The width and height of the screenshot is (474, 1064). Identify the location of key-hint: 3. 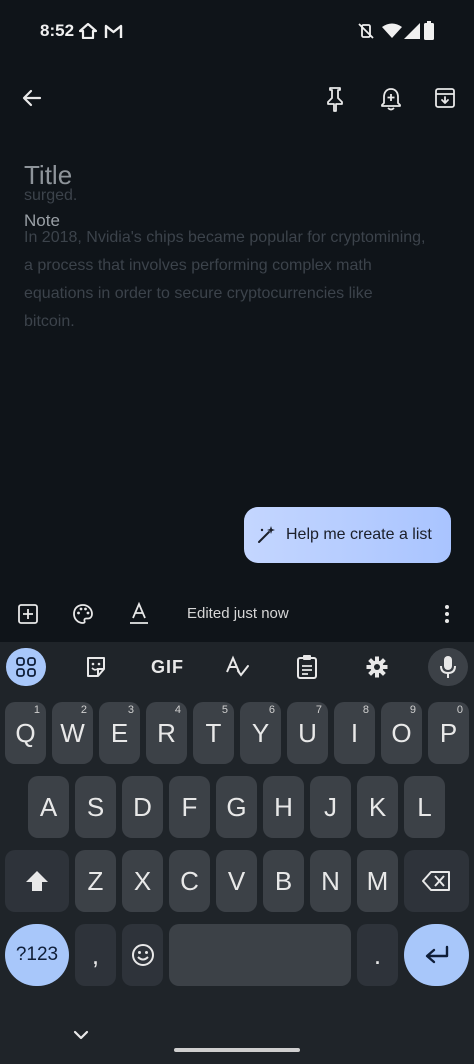
(130, 710).